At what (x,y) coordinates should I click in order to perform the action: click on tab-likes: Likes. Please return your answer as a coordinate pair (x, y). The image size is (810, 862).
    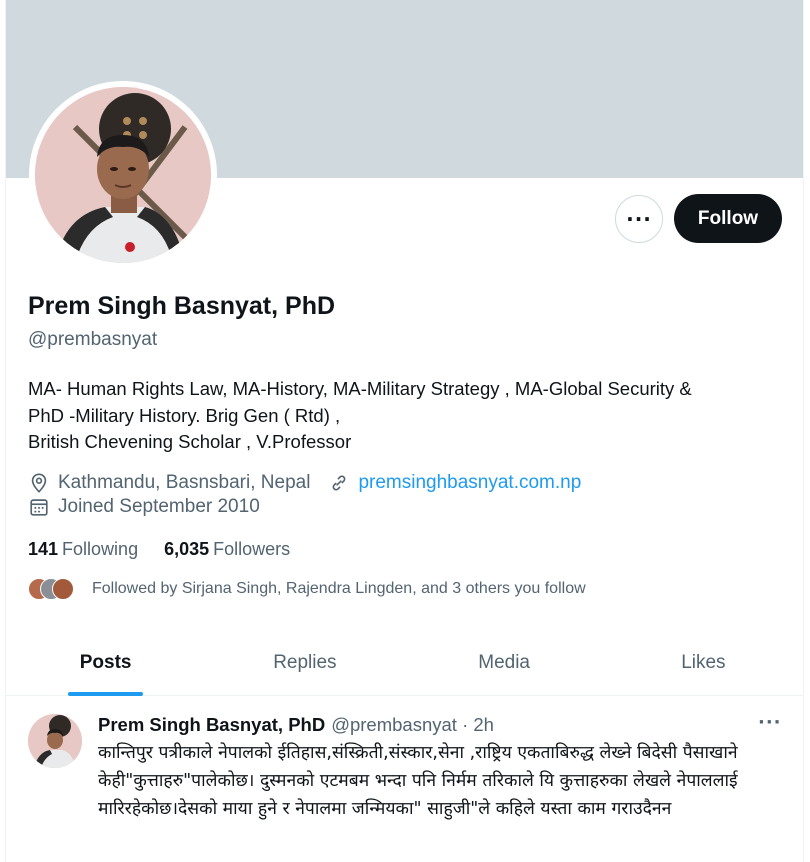
    Looking at the image, I should click on (703, 662).